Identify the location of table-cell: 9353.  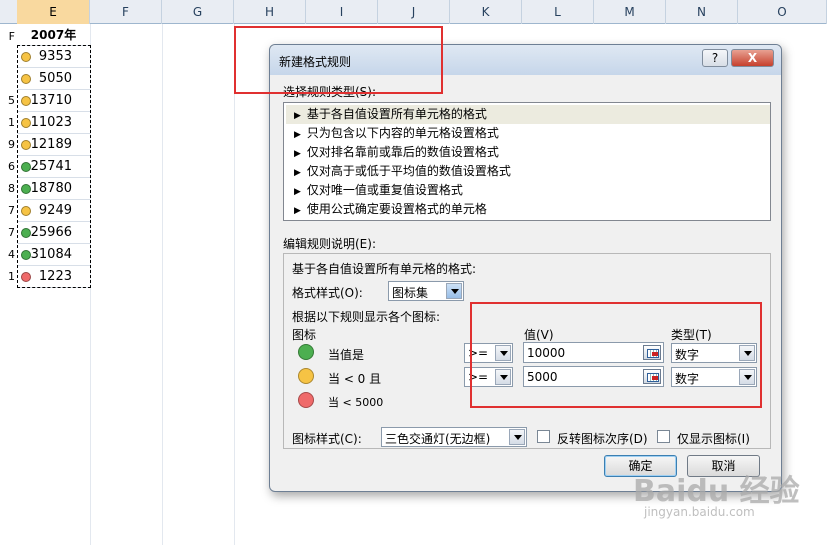
(53, 57).